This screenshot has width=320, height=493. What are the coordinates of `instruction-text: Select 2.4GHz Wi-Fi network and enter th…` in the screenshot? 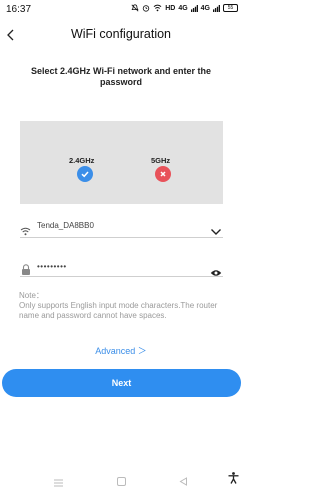 It's located at (121, 76).